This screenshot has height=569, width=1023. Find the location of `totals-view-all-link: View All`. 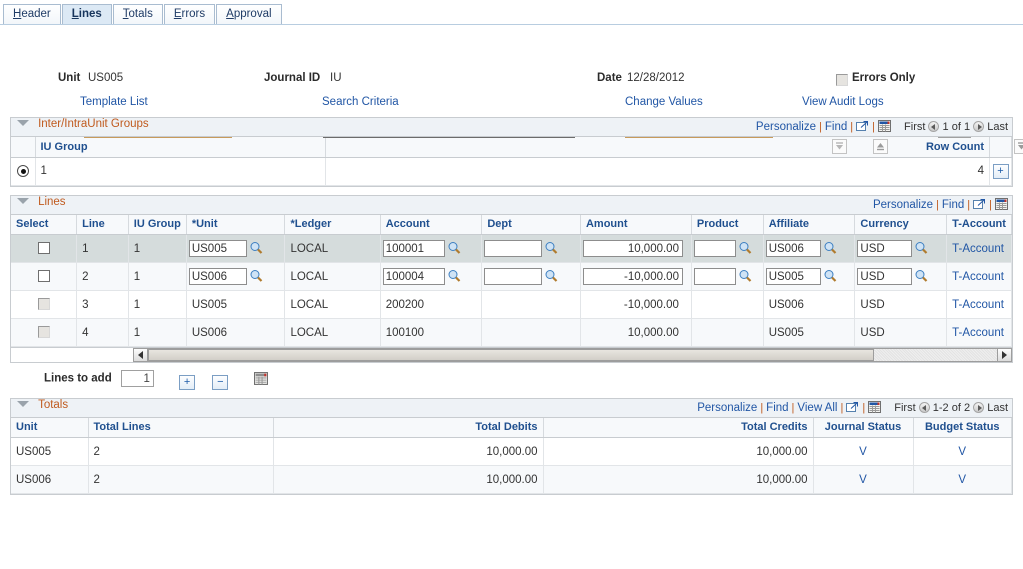

totals-view-all-link: View All is located at coordinates (817, 408).